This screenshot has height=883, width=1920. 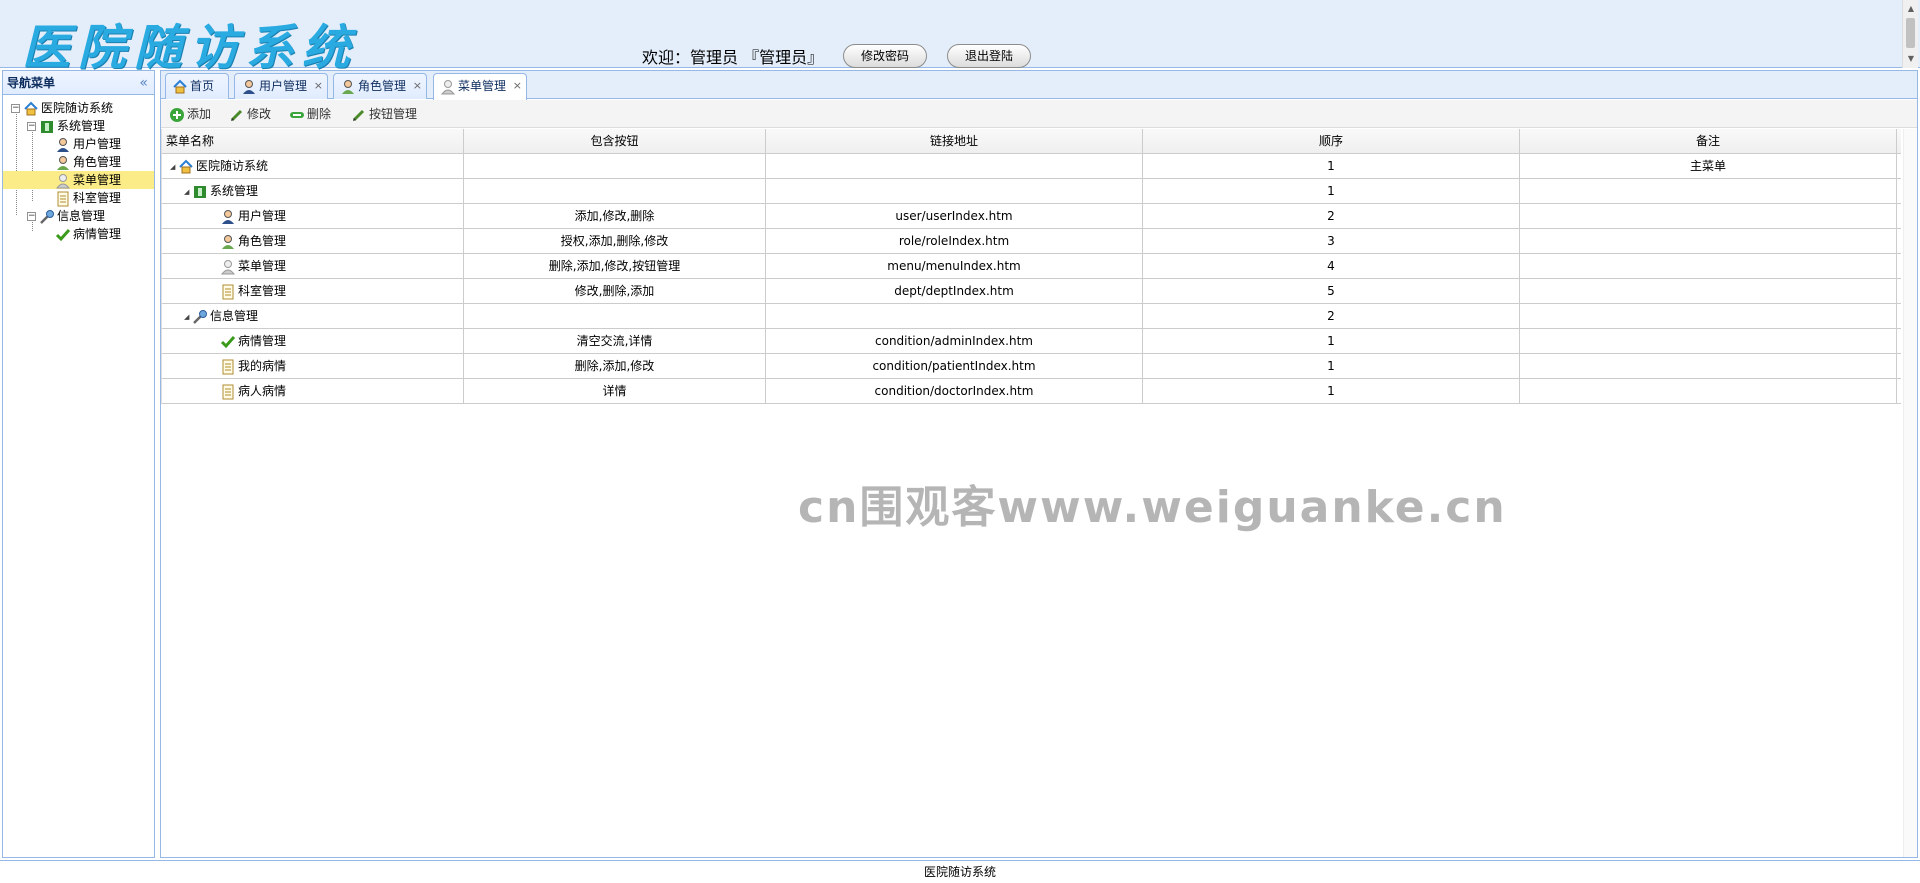 I want to click on tree-node-roles: 角色管理, so click(x=78, y=162).